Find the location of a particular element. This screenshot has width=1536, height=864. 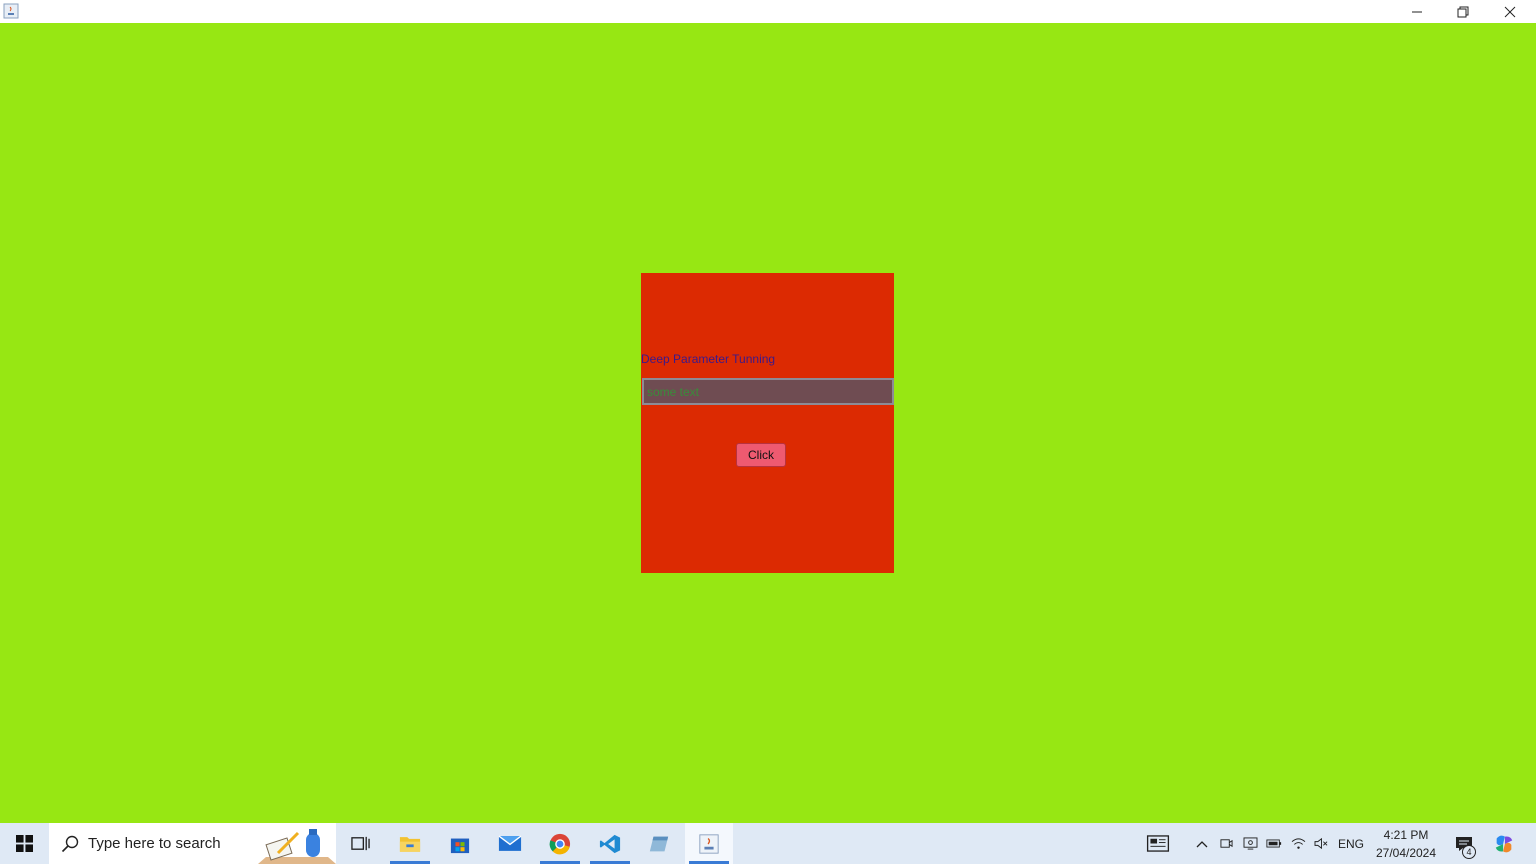

close-icon is located at coordinates (1510, 11).